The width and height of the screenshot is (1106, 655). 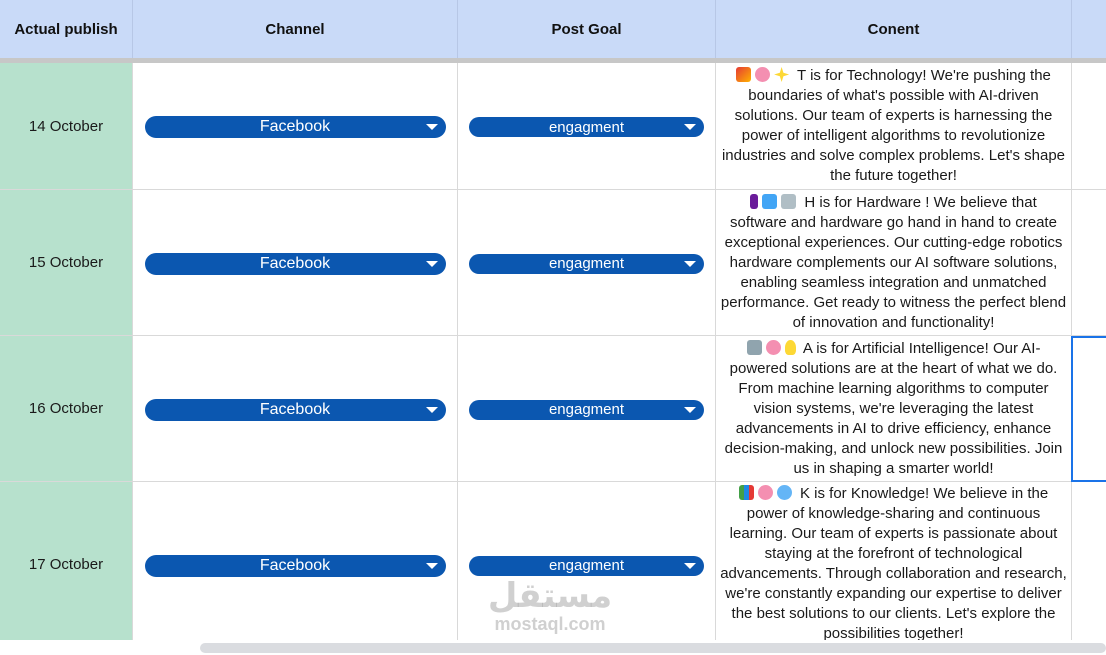 What do you see at coordinates (1088, 409) in the screenshot?
I see `selected-cell-outline` at bounding box center [1088, 409].